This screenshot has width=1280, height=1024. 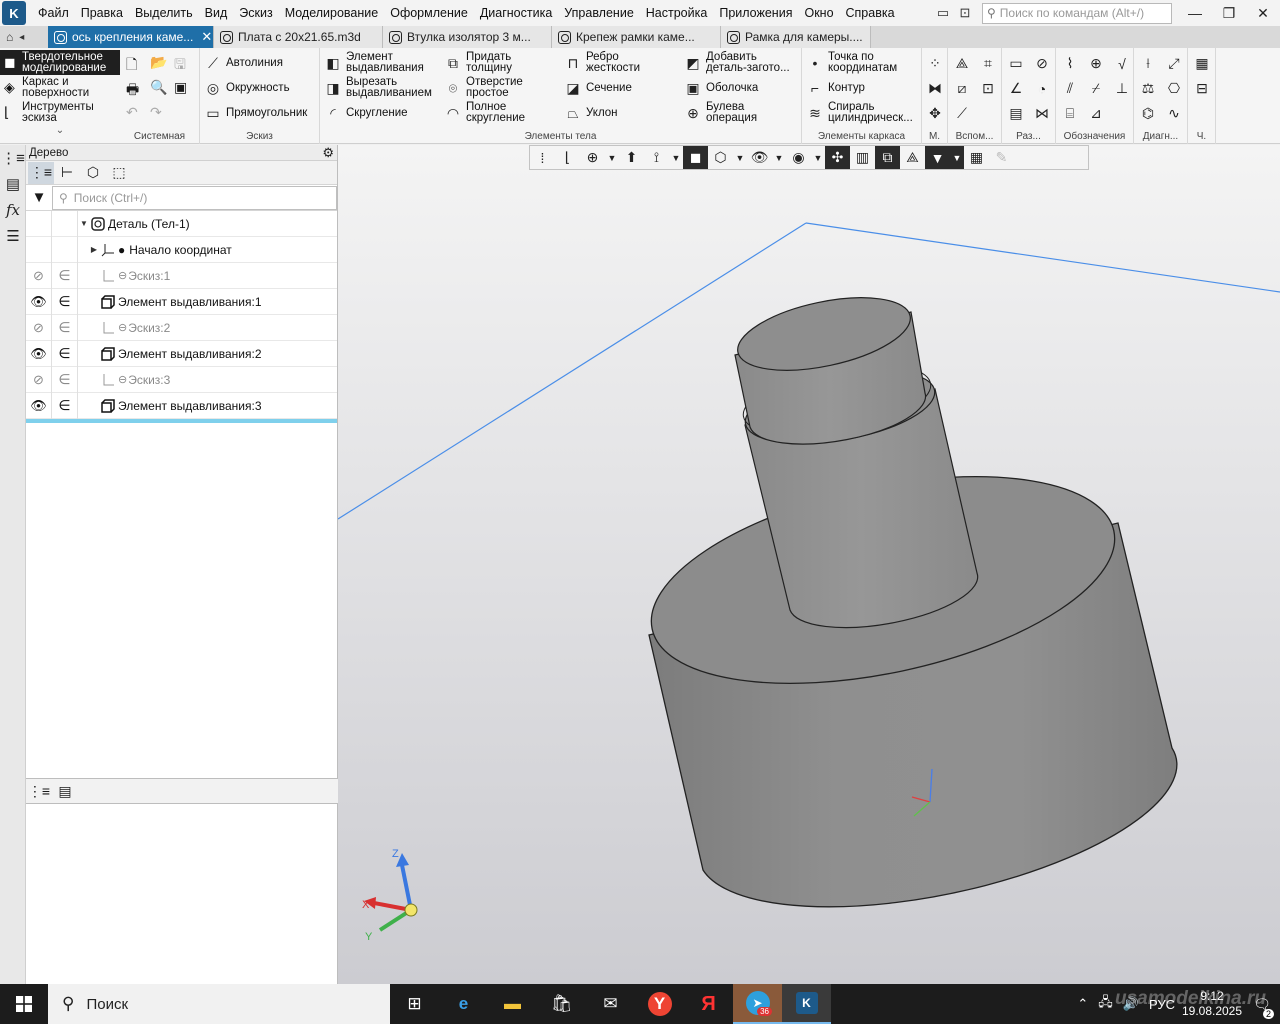 I want to click on shell-button: ▣ Оболочка, so click(x=721, y=88).